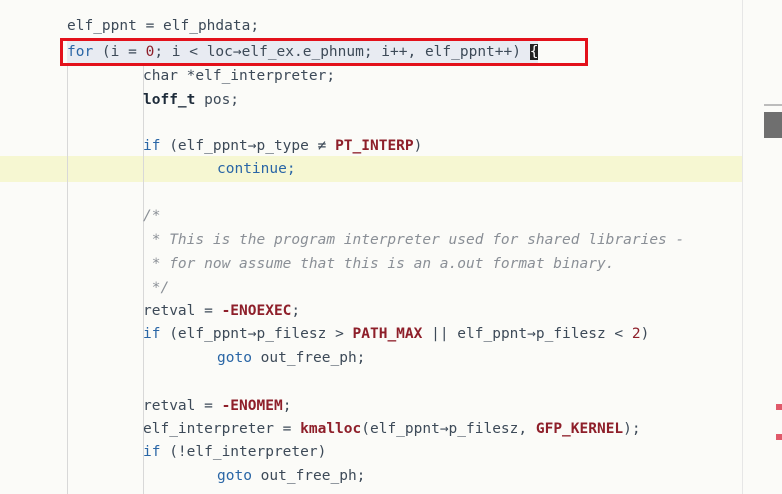 The width and height of the screenshot is (782, 494). I want to click on enoexec-macro: -ENOEXEC, so click(256, 311).